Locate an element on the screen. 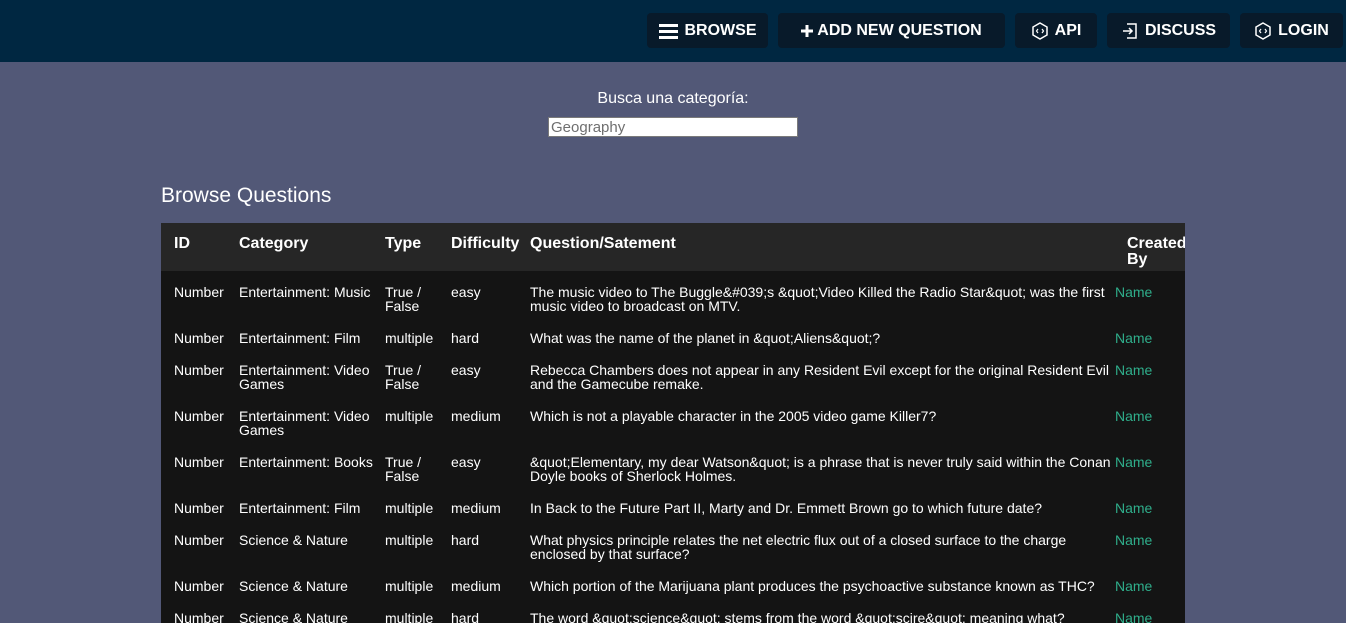 The width and height of the screenshot is (1346, 623). login-label: LOGIN is located at coordinates (1303, 30).